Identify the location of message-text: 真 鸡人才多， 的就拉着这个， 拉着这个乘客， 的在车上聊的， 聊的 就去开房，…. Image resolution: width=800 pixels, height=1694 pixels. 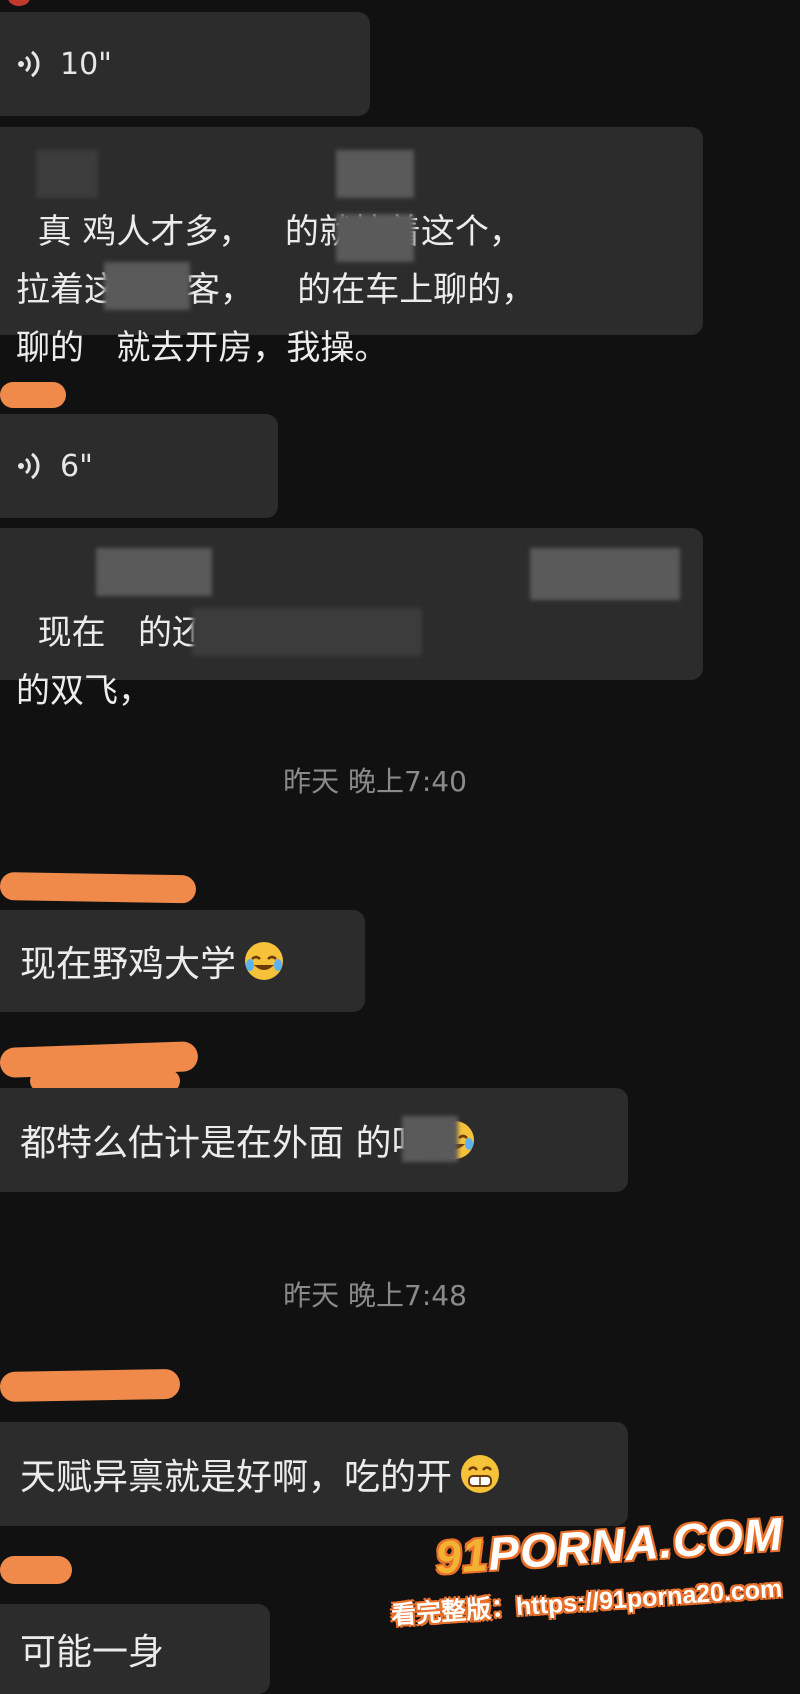
(276, 290).